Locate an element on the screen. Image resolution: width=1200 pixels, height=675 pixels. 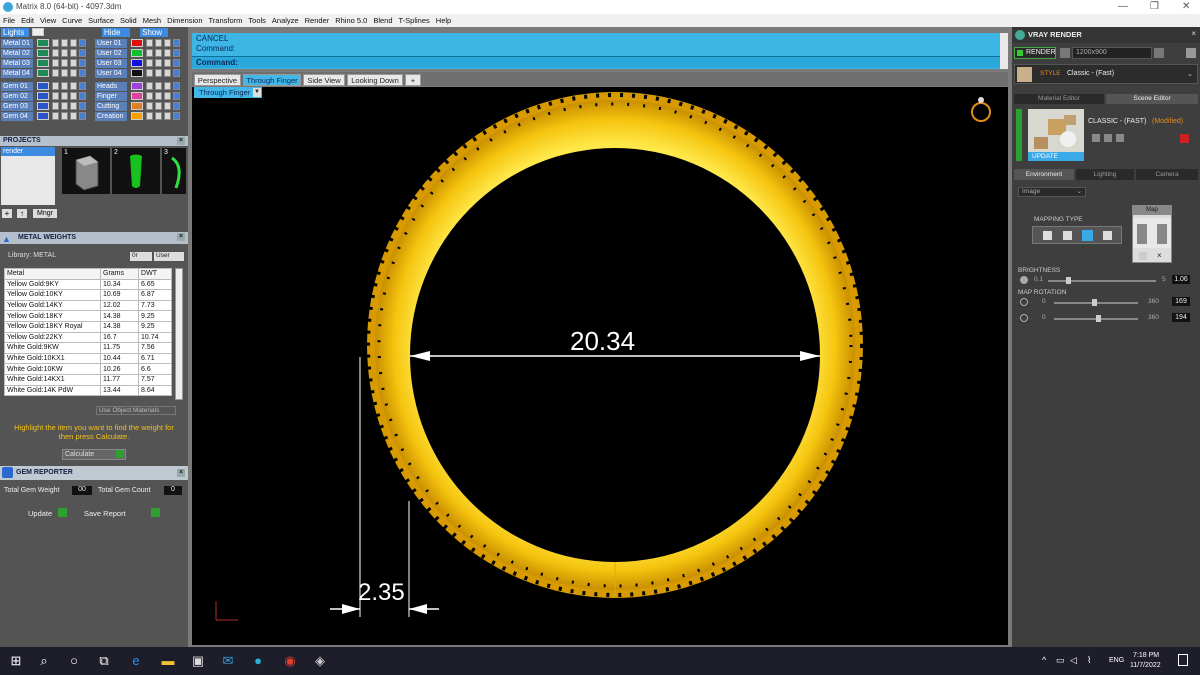
layer-name: Gem 02 is located at coordinates (17, 96).